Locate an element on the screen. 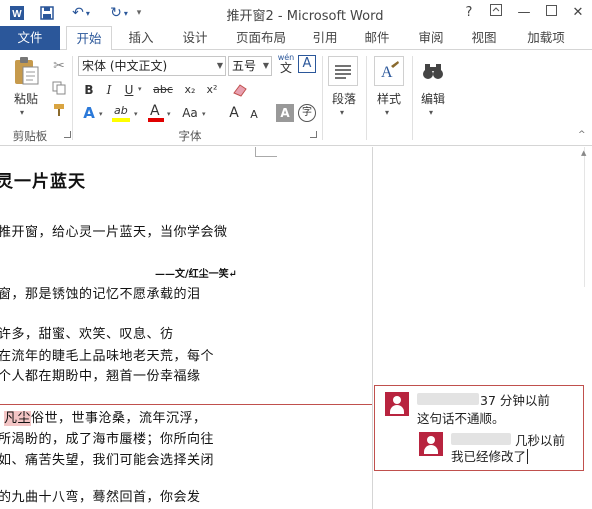 The image size is (592, 509). reply-text: 我已经修改了 is located at coordinates (490, 455).